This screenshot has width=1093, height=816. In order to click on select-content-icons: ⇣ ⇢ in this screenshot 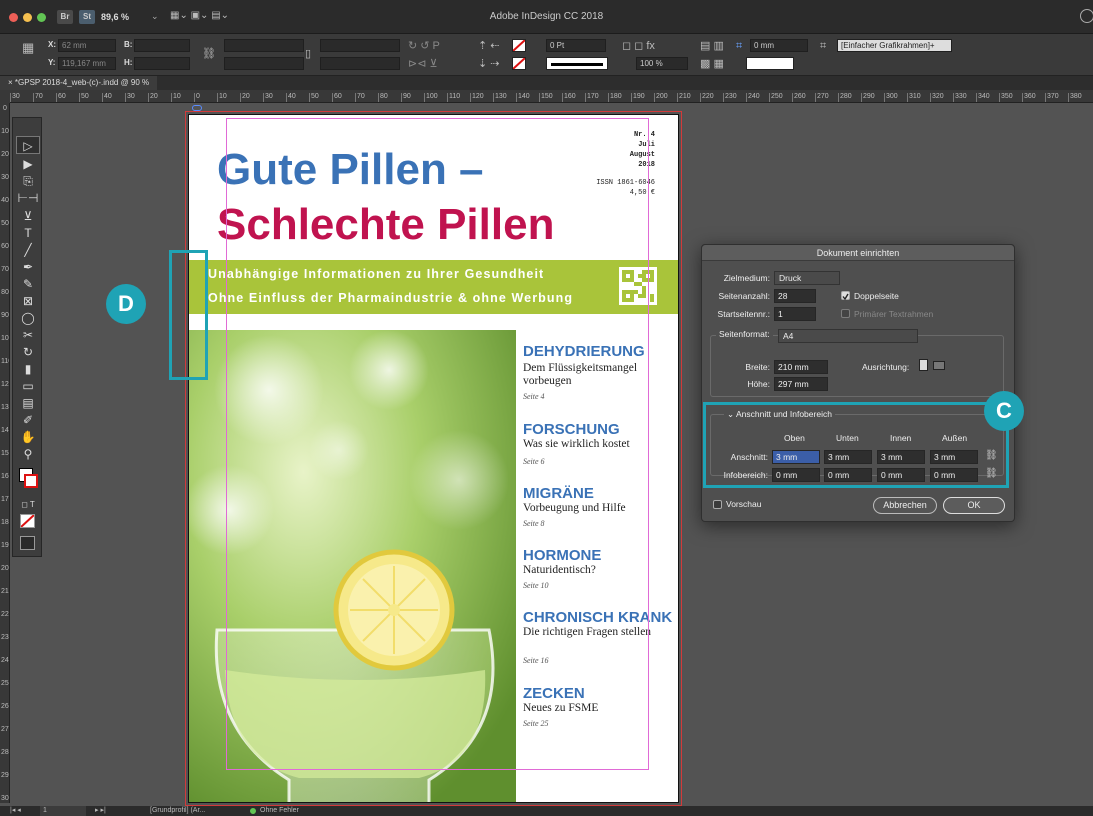, I will do `click(489, 64)`.